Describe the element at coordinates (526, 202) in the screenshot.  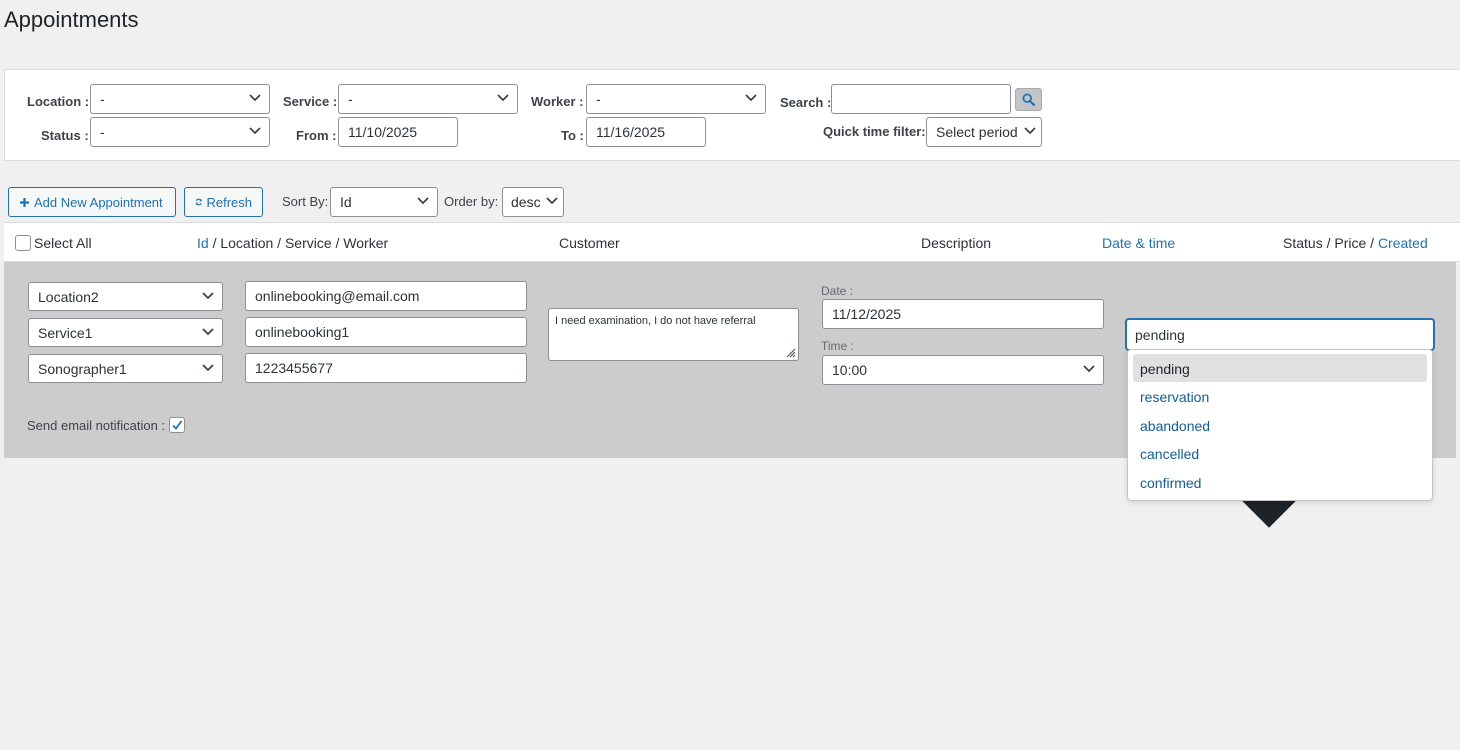
I see `order-by-value: desc` at that location.